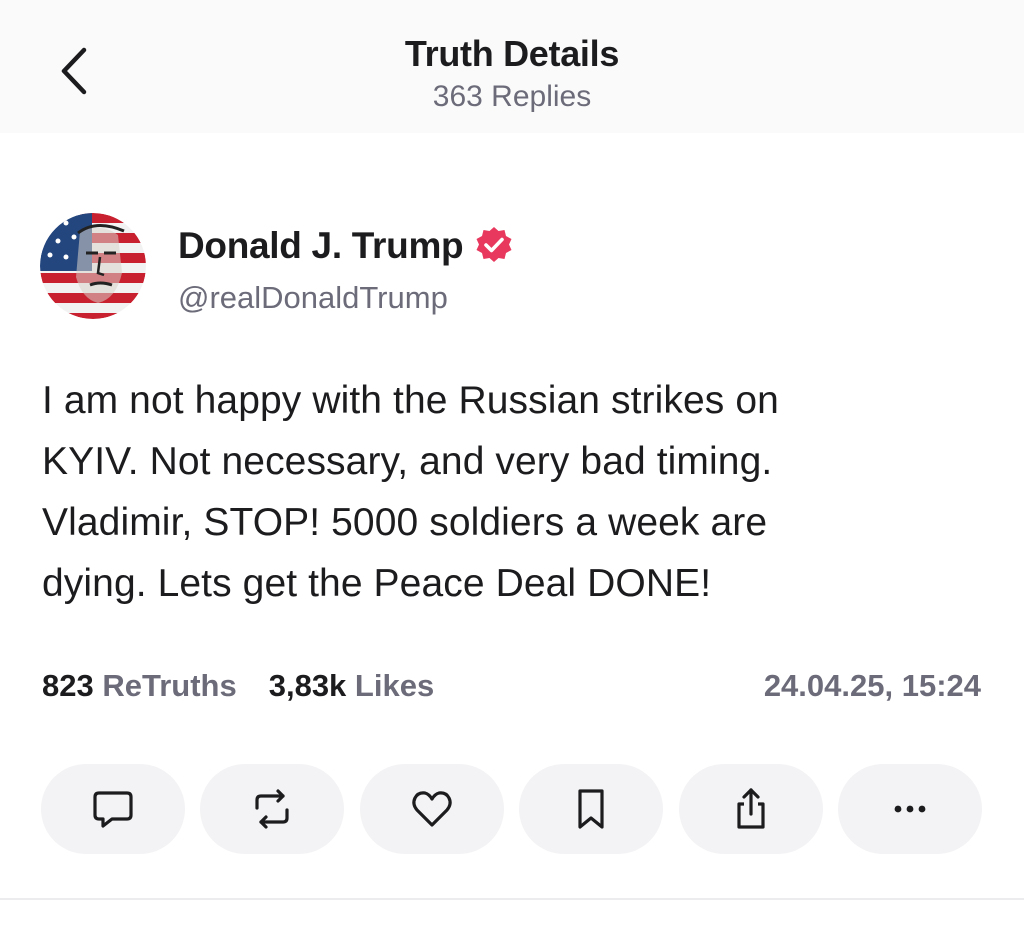  What do you see at coordinates (512, 53) in the screenshot?
I see `page-title: Truth Details` at bounding box center [512, 53].